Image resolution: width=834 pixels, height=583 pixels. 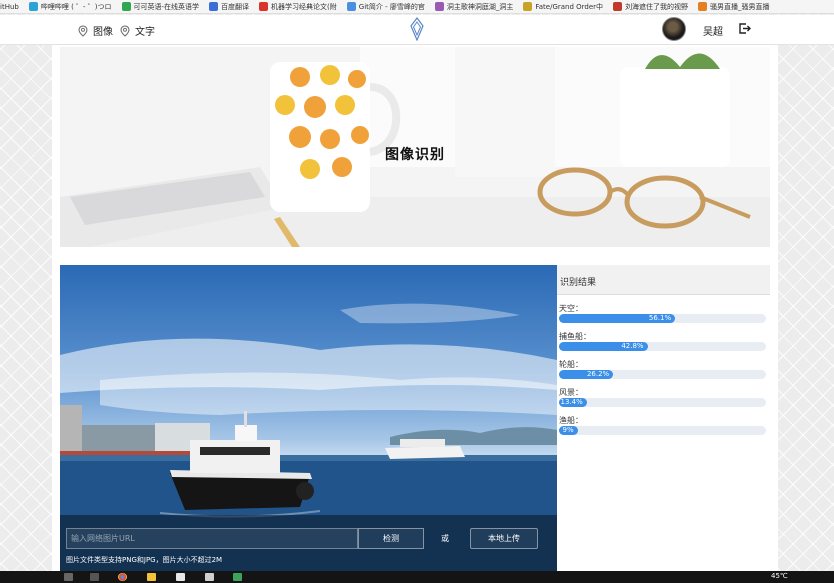 I want to click on progress-fill: 26.2%, so click(x=586, y=374).